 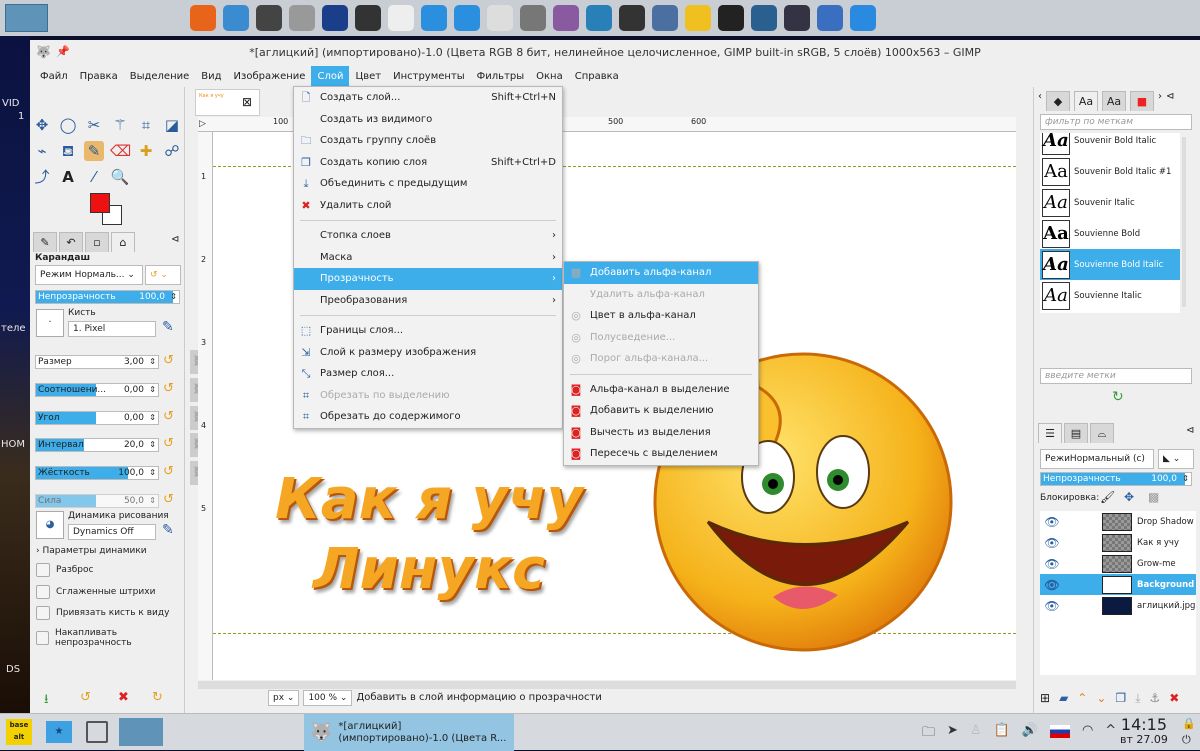 What do you see at coordinates (1110, 734) in the screenshot?
I see `tray-expand-icon: ^` at bounding box center [1110, 734].